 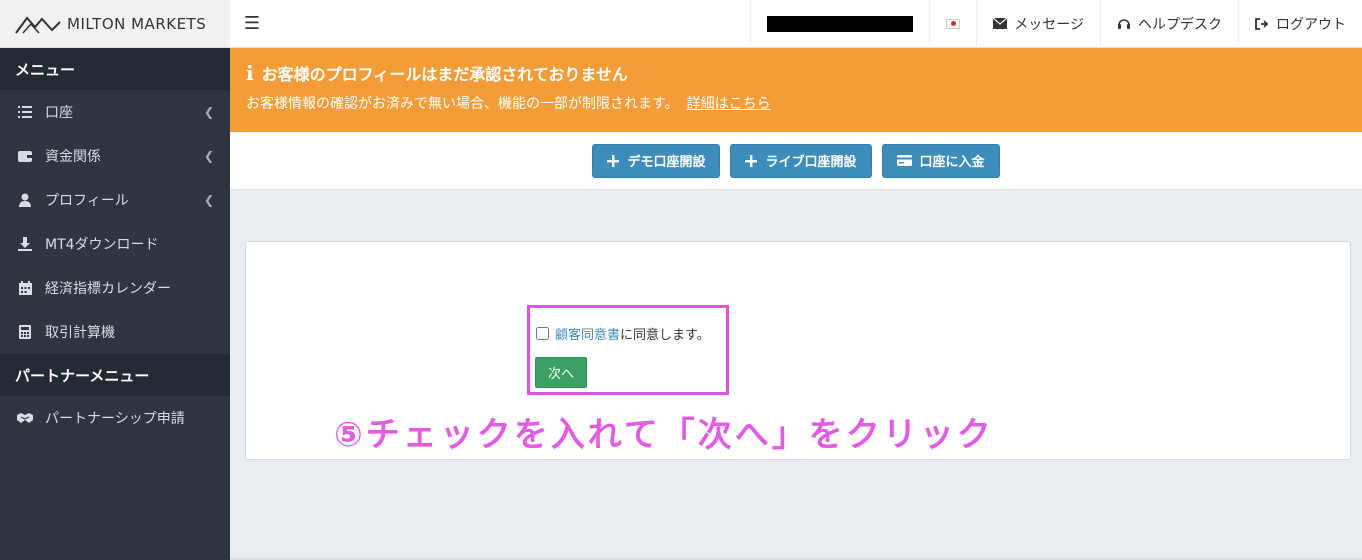 I want to click on consent-row: 顧客同意書 に同意します。, so click(x=623, y=333).